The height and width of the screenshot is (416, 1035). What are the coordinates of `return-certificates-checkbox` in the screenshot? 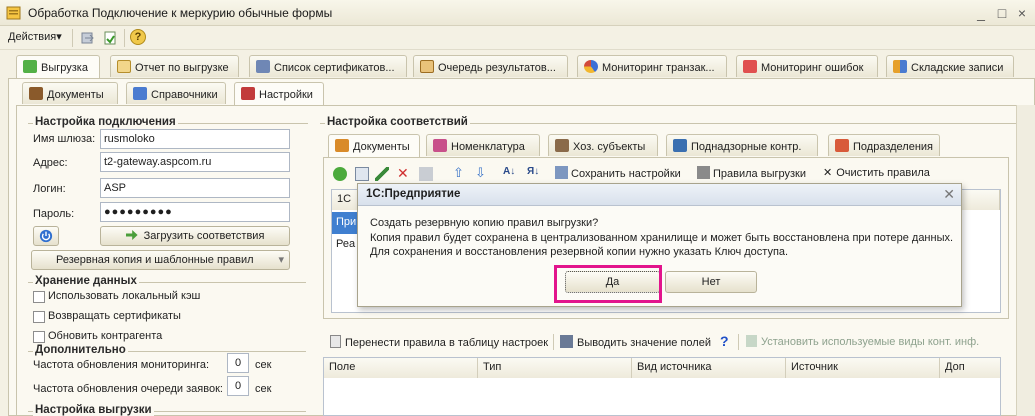 It's located at (39, 317).